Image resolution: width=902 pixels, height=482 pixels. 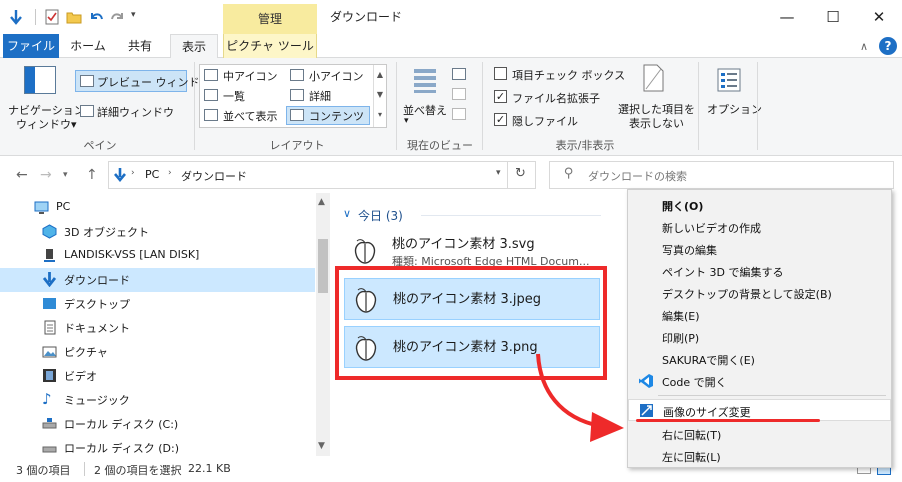 I want to click on maximize-button: ☐, so click(x=833, y=17).